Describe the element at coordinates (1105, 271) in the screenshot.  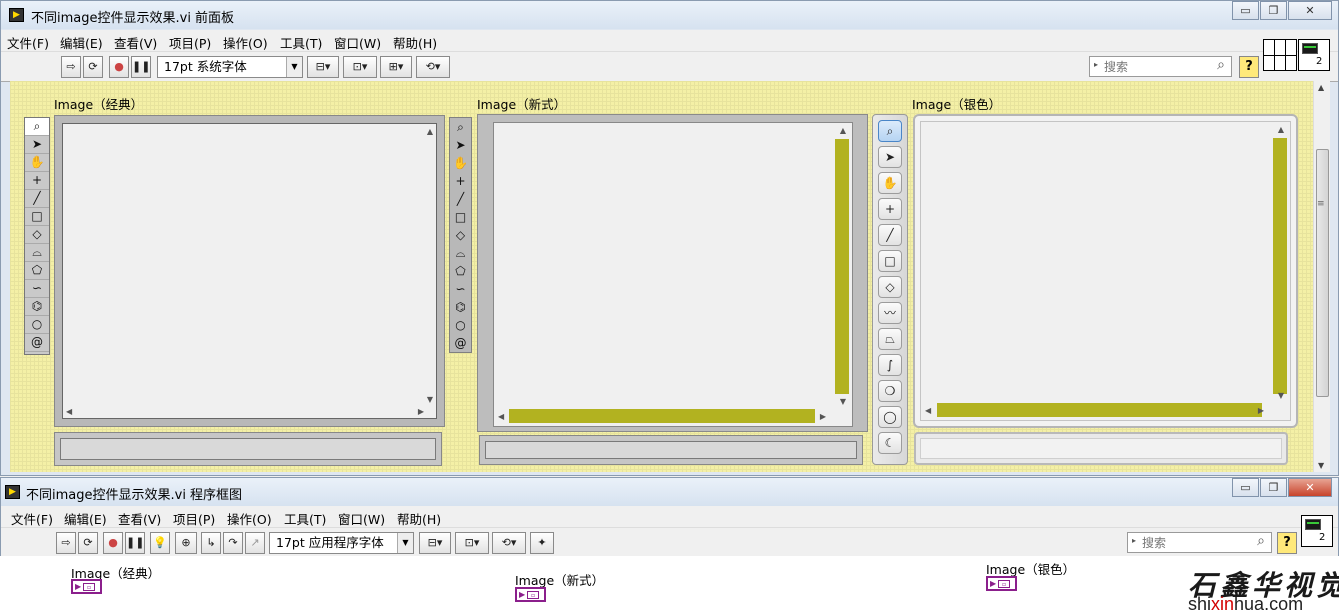
I see `image-silver-display: ▲ ▼ ◀ ▶` at that location.